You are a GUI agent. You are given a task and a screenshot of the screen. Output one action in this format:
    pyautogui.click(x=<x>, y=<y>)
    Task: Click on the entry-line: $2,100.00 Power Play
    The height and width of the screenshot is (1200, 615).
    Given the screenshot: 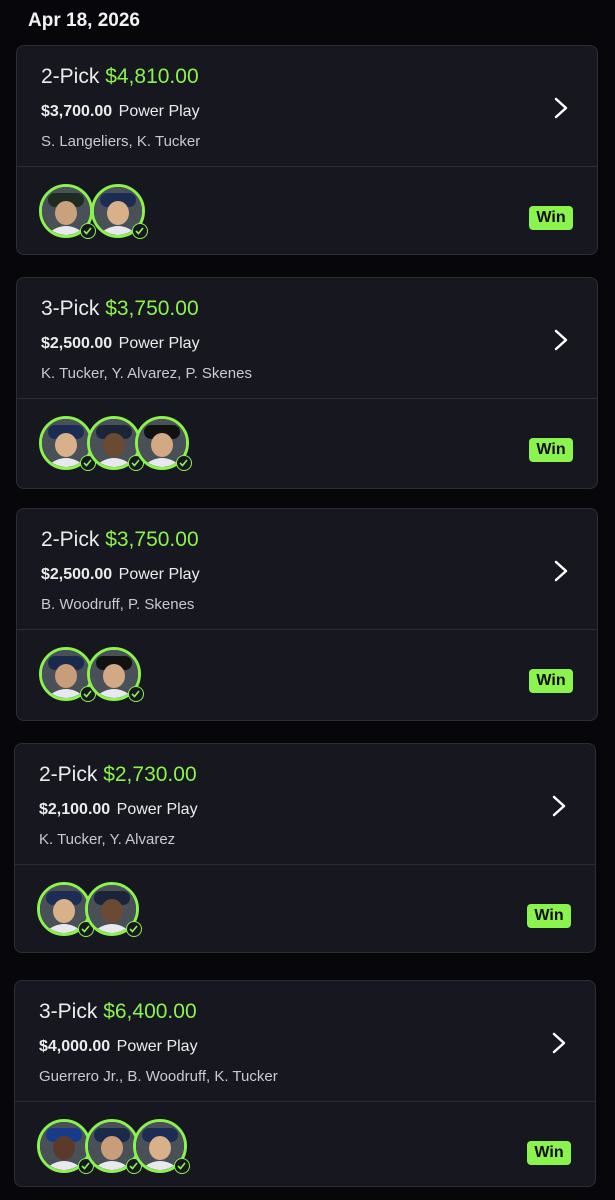 What is the action you would take?
    pyautogui.click(x=118, y=810)
    